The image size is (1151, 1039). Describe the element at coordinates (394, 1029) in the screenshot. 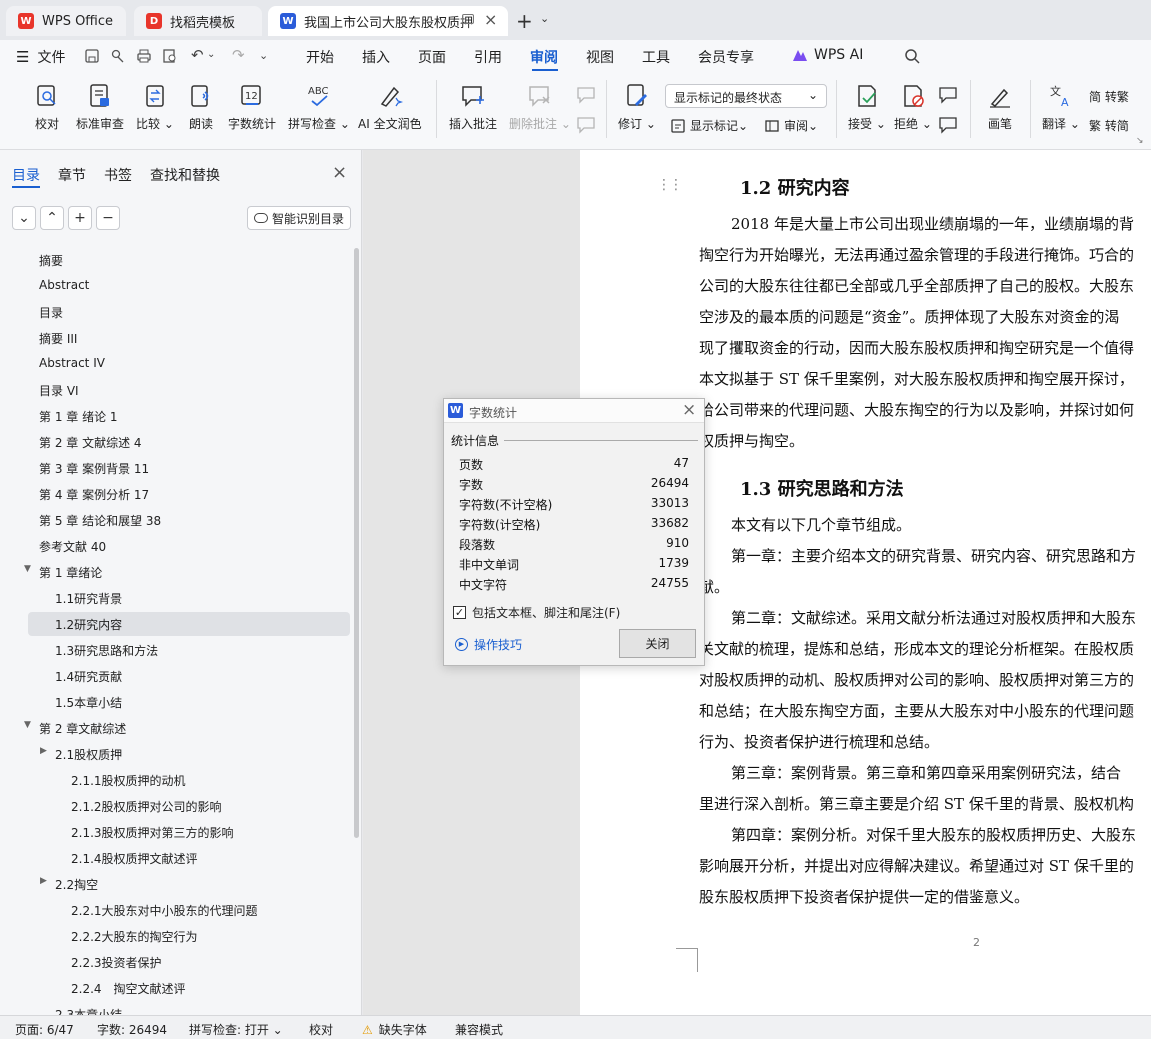

I see `missing-font-status: ⚠ 缺失字体` at that location.